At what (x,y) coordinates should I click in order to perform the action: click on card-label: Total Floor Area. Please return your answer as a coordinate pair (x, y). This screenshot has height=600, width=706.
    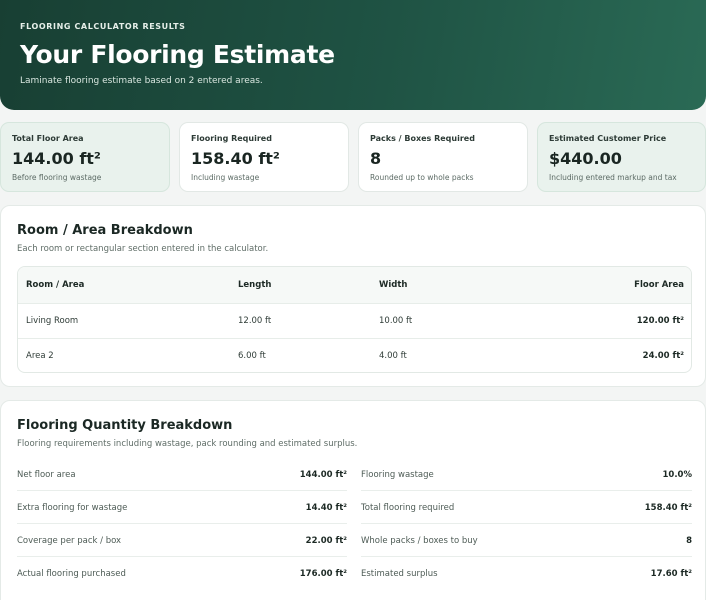
    Looking at the image, I should click on (48, 138).